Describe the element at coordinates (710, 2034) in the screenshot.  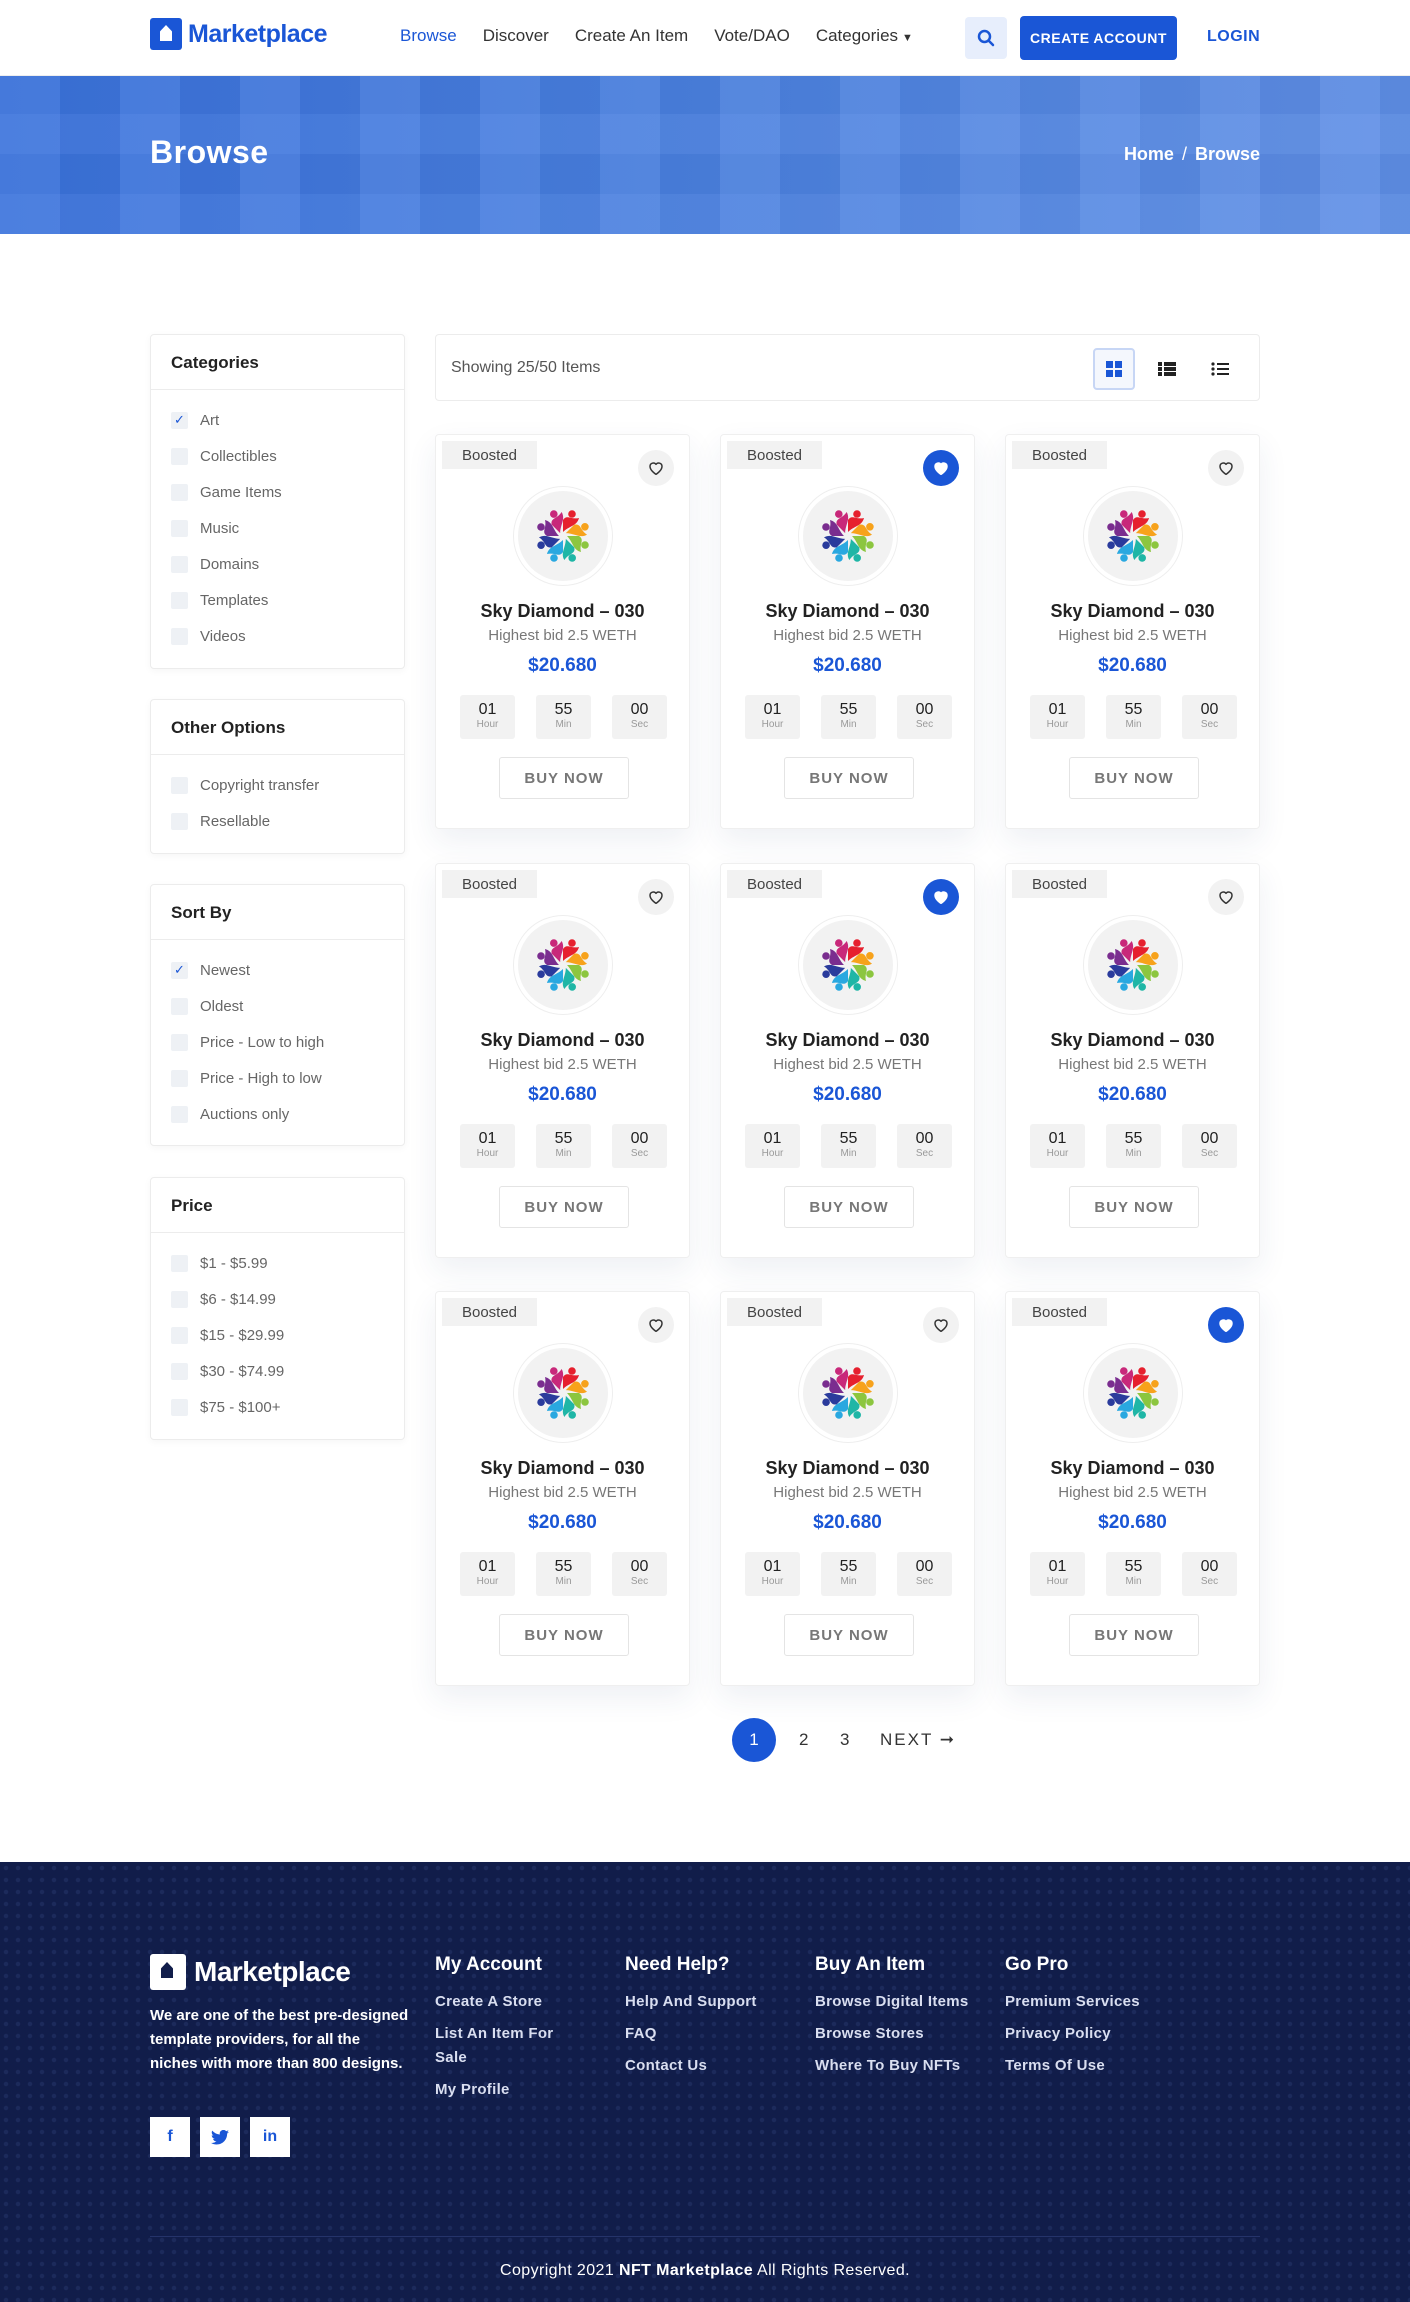
I see `footer-link-faq: FAQ` at that location.